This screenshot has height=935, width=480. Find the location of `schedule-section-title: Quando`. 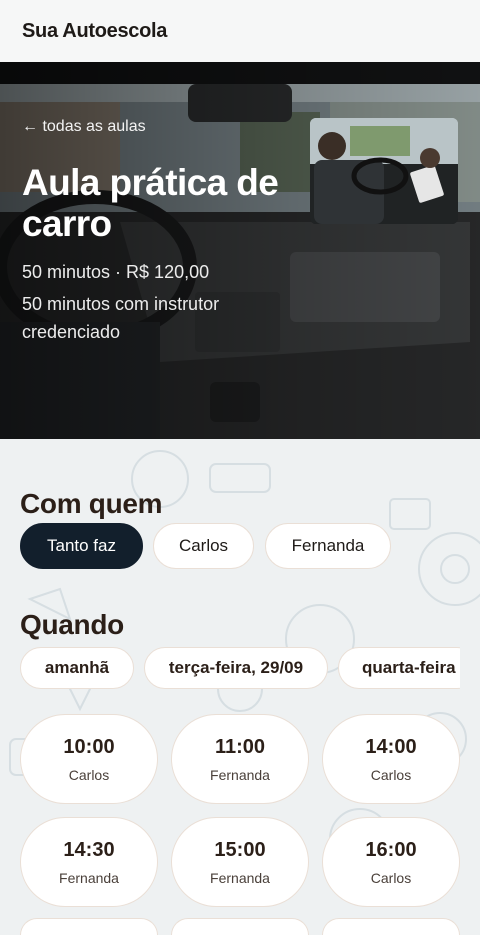

schedule-section-title: Quando is located at coordinates (72, 624).